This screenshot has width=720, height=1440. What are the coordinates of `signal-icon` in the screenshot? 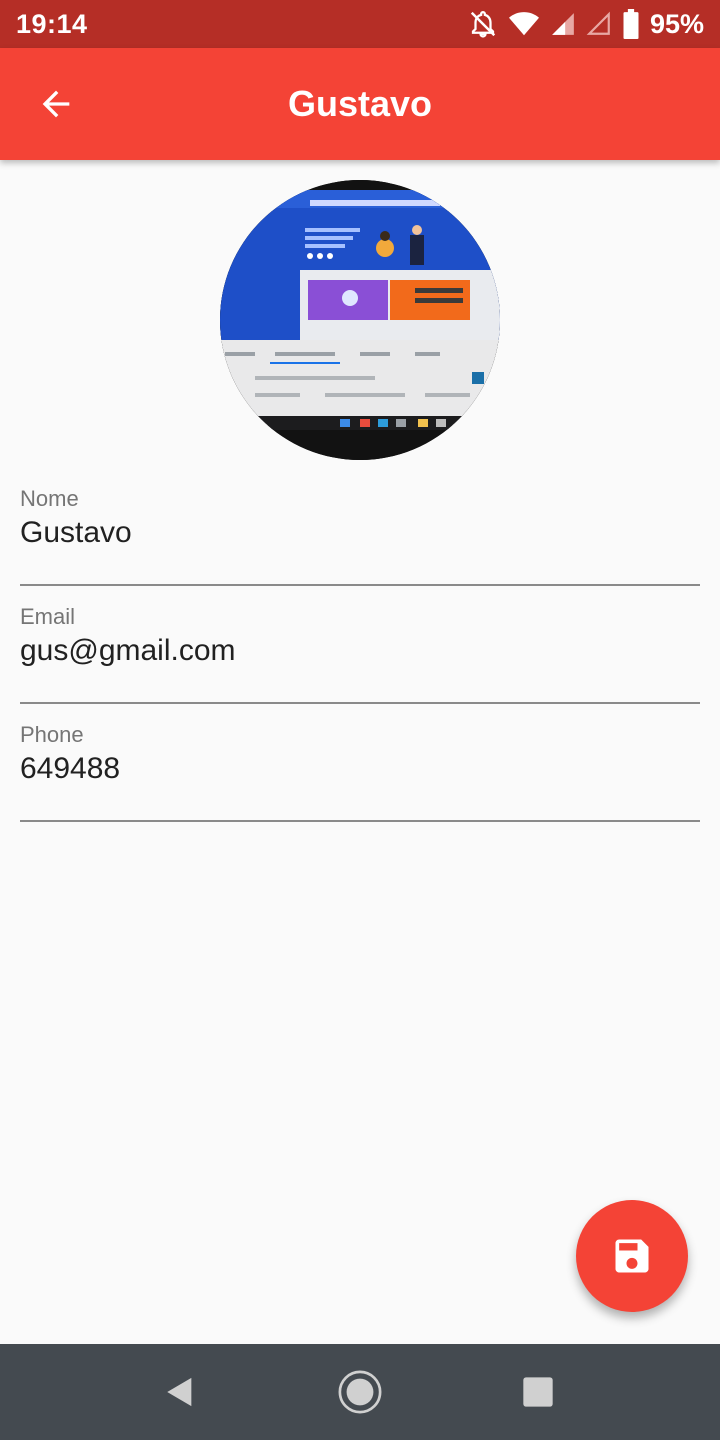 It's located at (563, 24).